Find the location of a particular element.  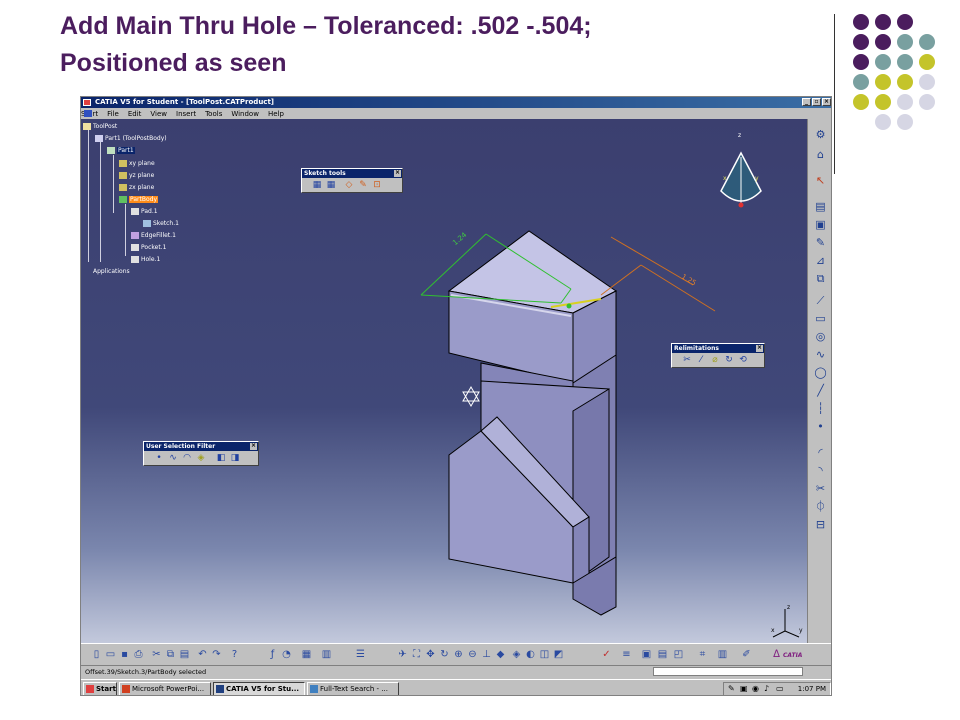

open-icon: ▭ is located at coordinates (110, 654).